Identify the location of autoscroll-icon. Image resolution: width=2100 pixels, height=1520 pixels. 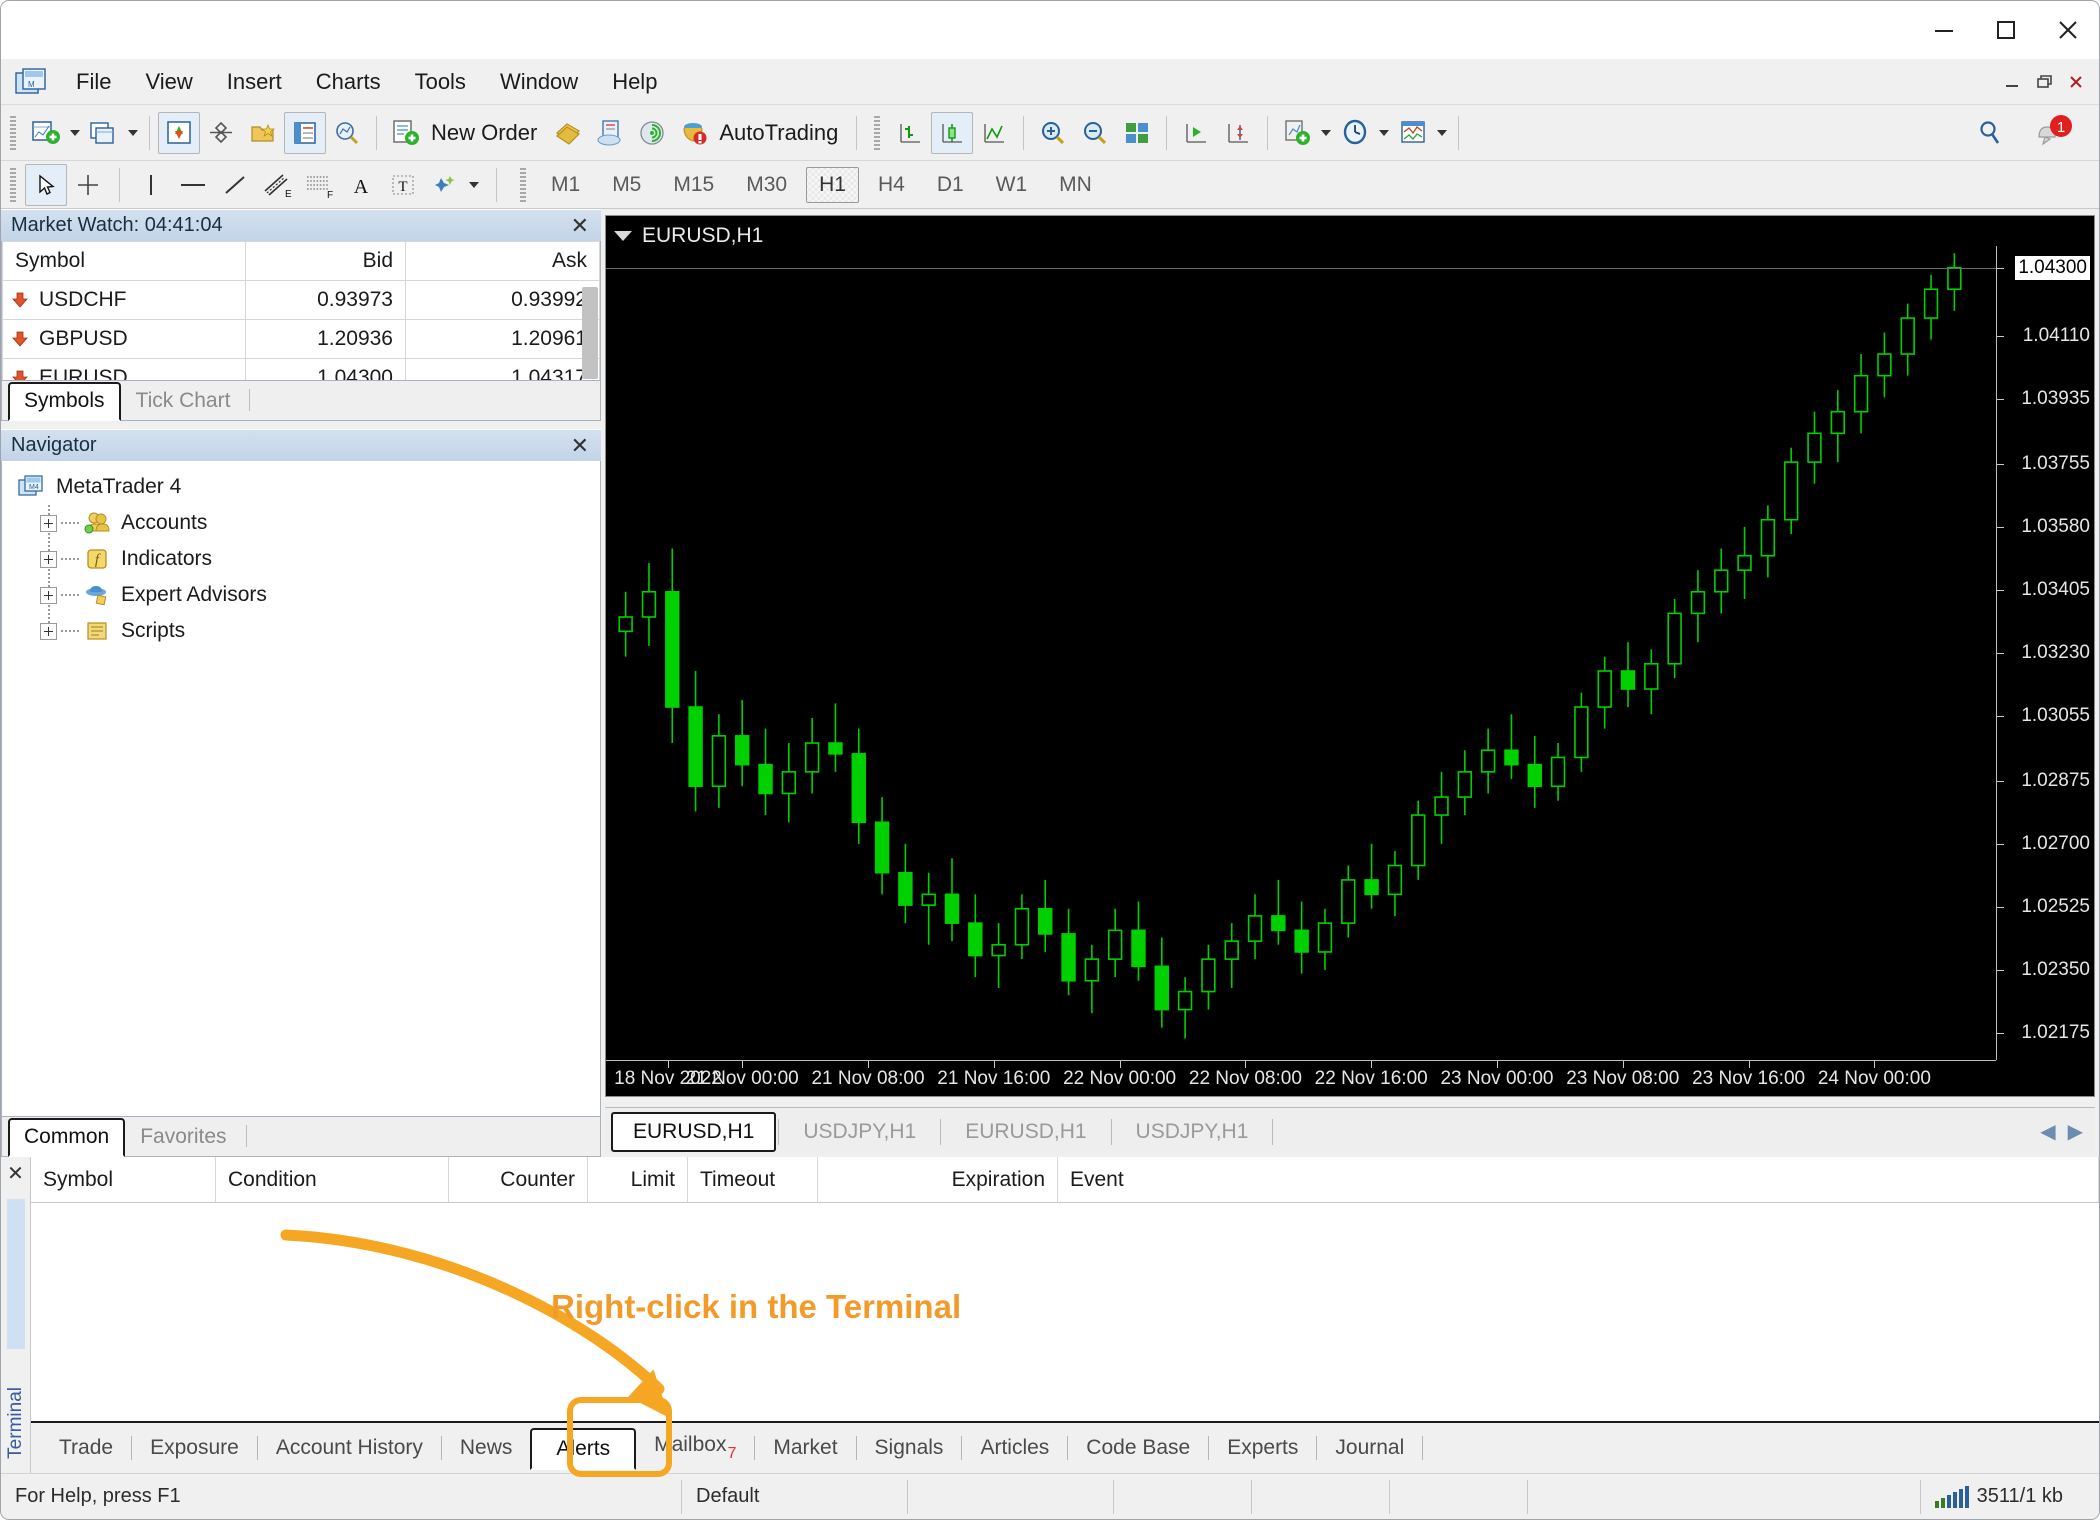
(1196, 133).